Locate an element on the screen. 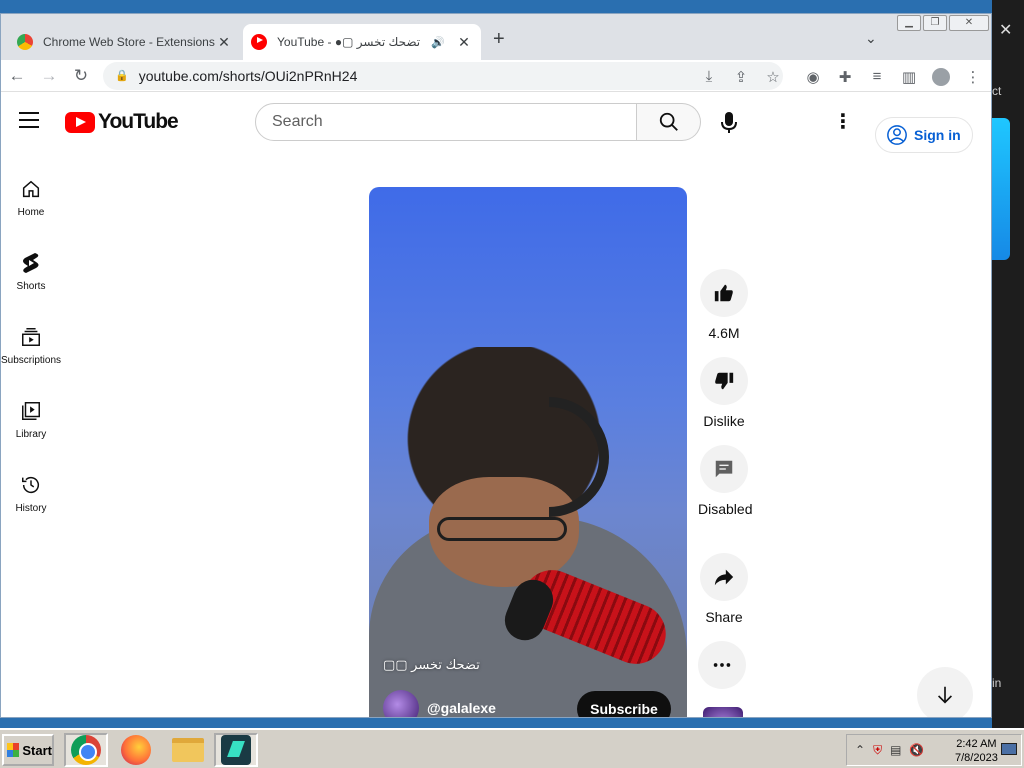 The image size is (1024, 768). new-tab-icon: + is located at coordinates (499, 39).